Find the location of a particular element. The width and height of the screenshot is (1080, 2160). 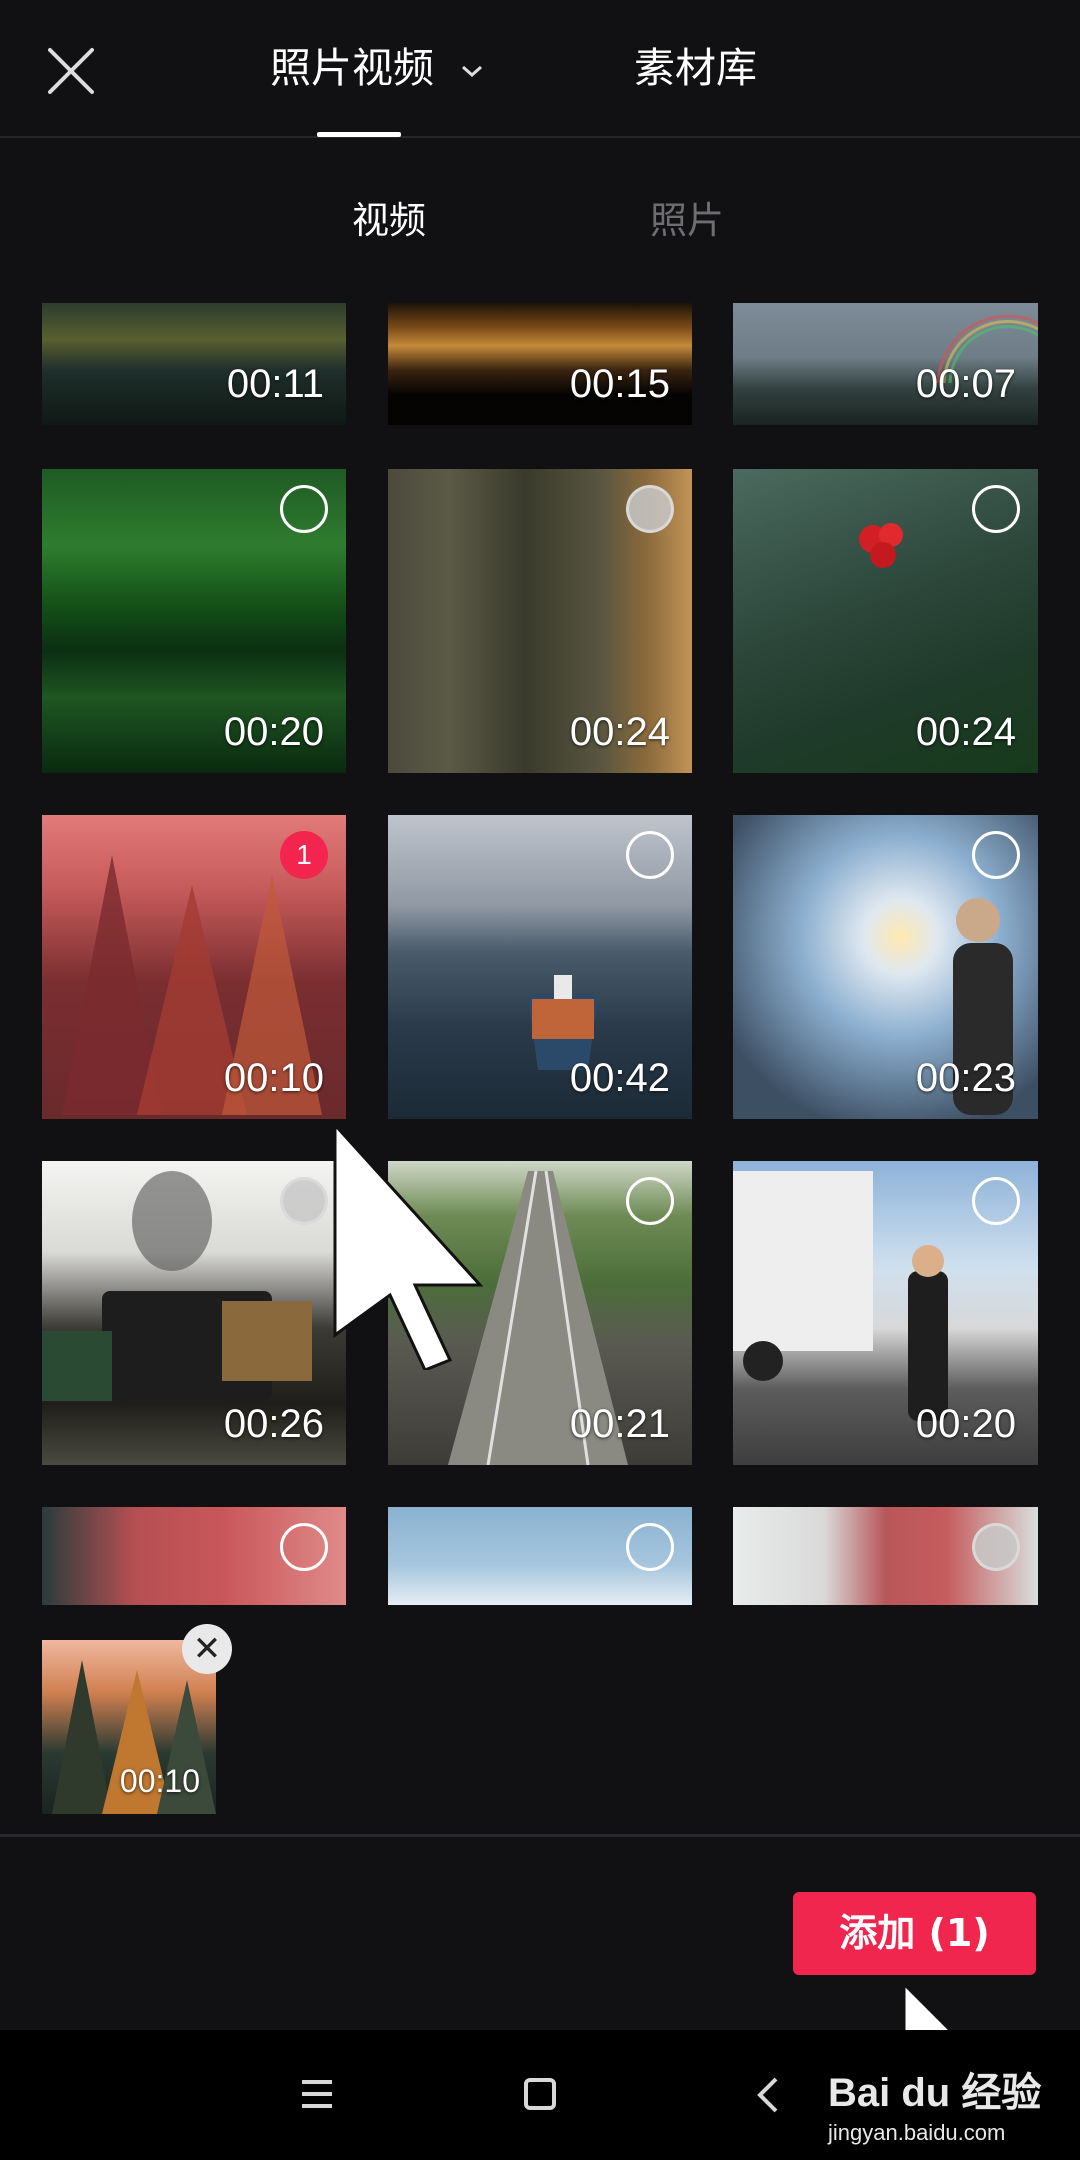

watermark-logo: Bai du 经验 is located at coordinates (935, 2093).